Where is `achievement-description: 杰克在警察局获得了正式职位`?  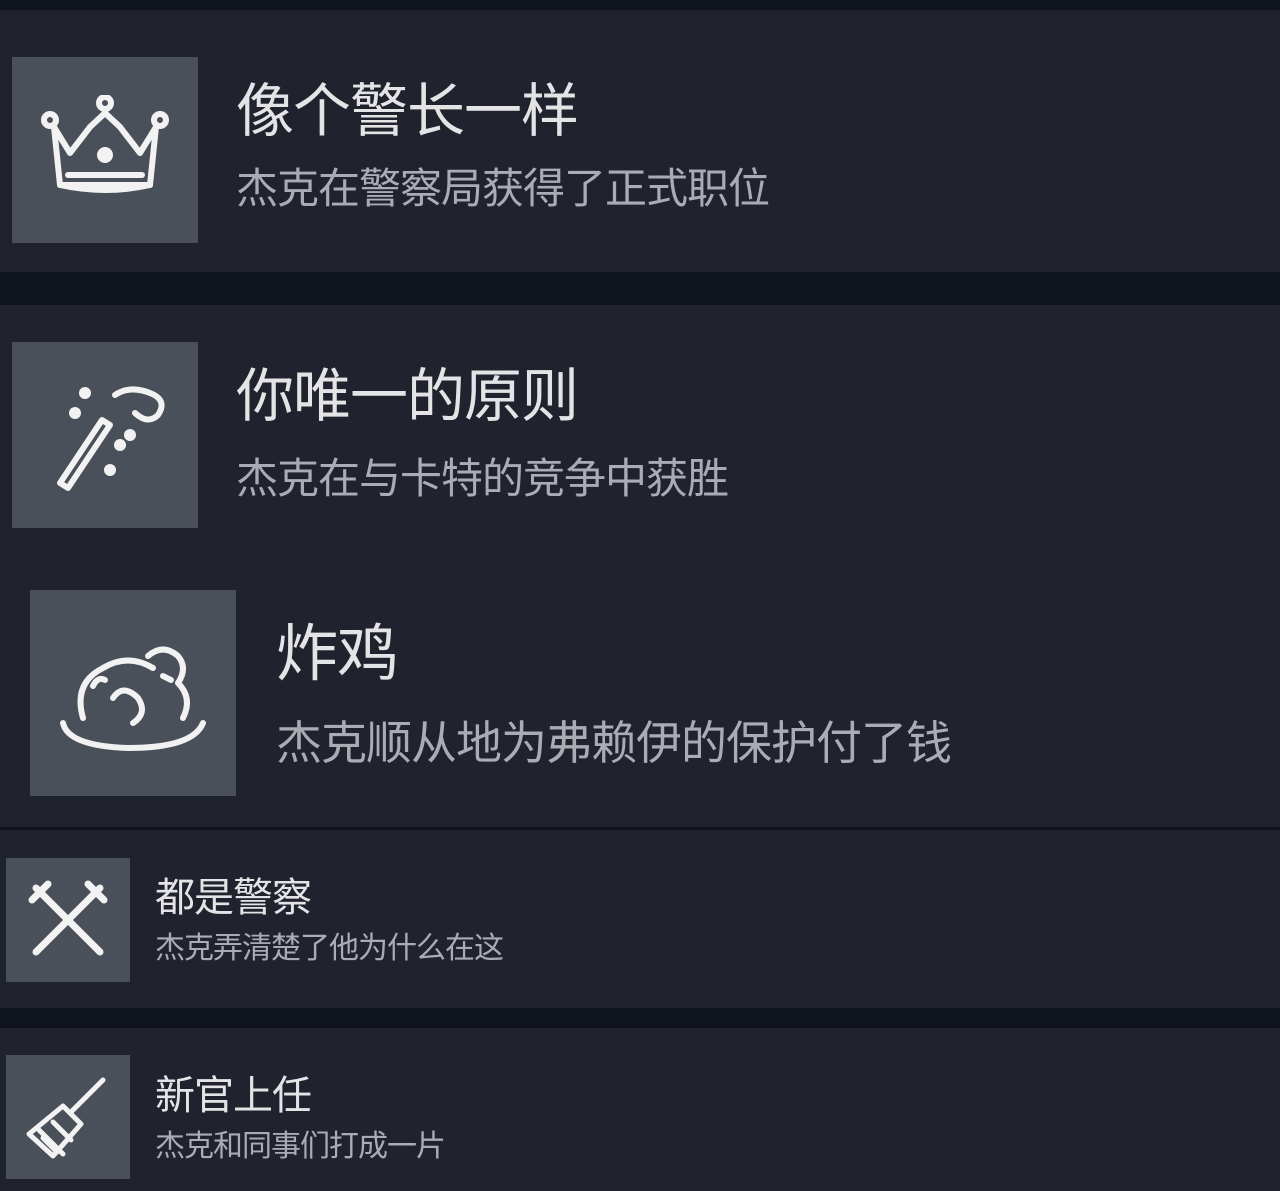 achievement-description: 杰克在警察局获得了正式职位 is located at coordinates (503, 188).